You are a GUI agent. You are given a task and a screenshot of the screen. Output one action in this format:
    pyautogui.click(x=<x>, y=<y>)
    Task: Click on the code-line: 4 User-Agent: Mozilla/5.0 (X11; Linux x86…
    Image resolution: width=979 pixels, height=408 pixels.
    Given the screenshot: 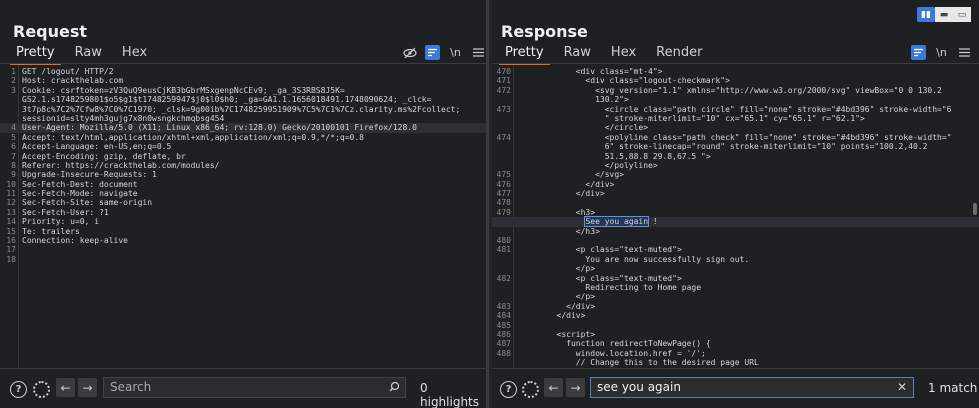 What is the action you would take?
    pyautogui.click(x=243, y=128)
    